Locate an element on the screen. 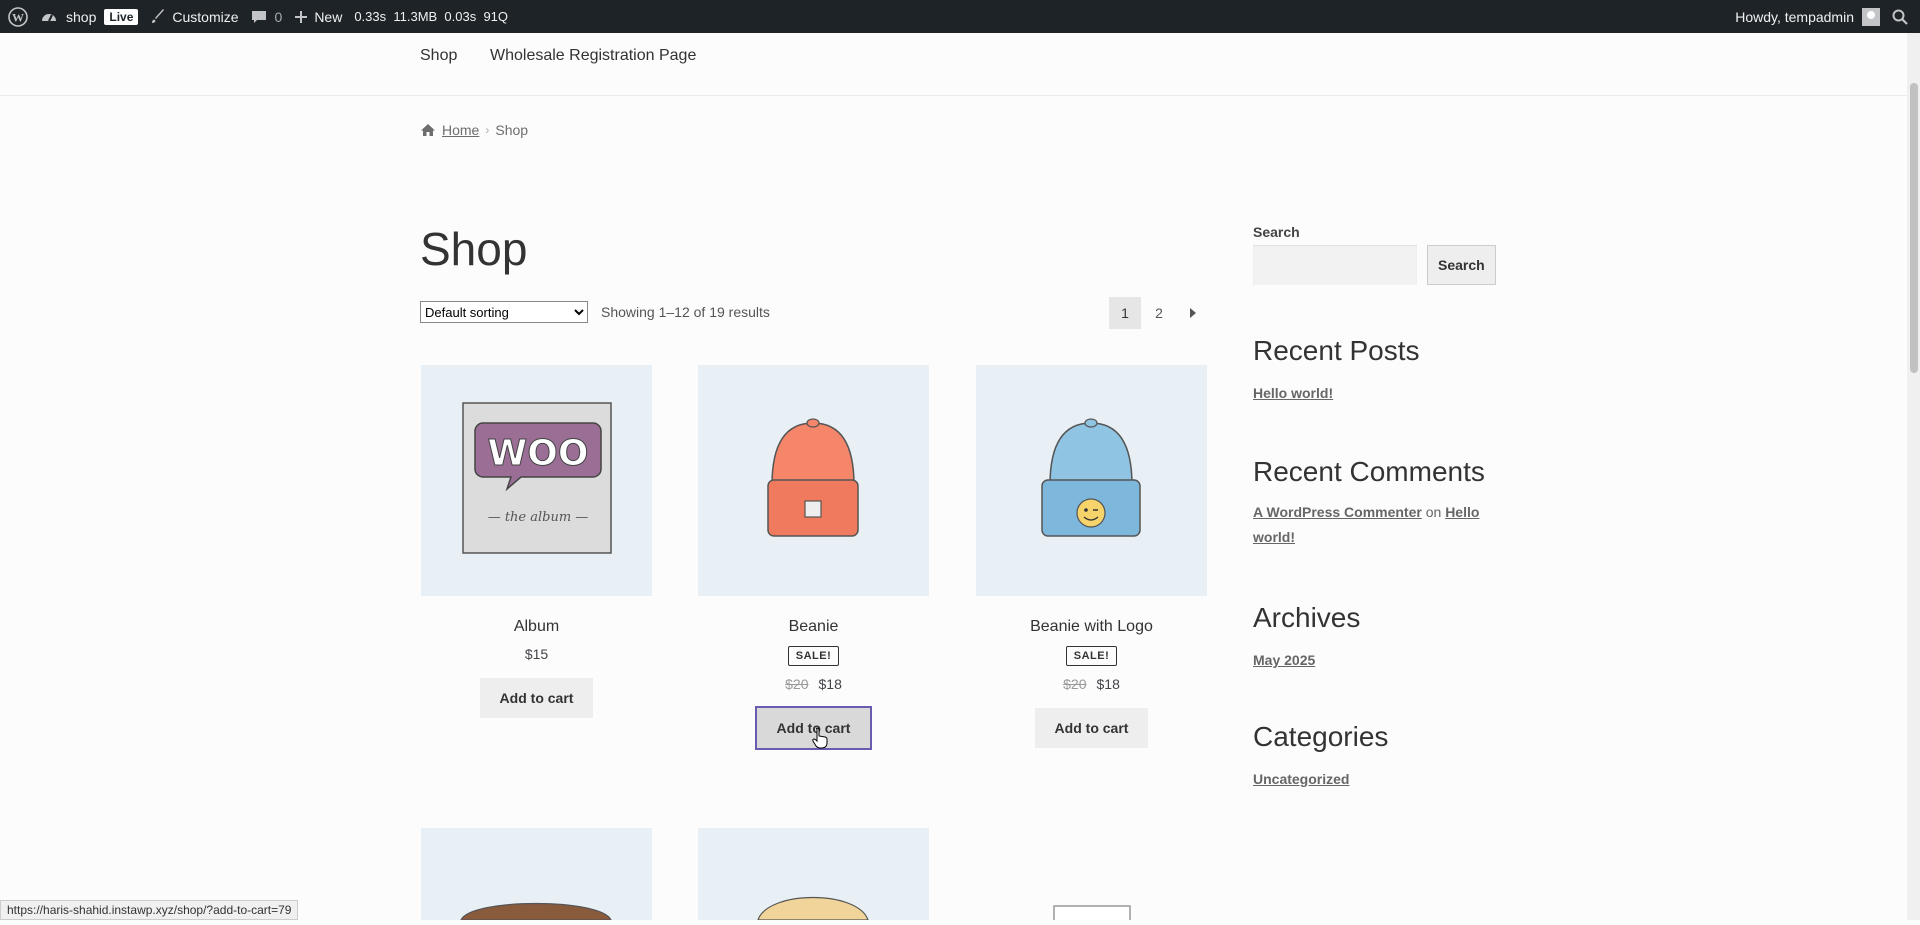  mouse-cursor-icon is located at coordinates (820, 740).